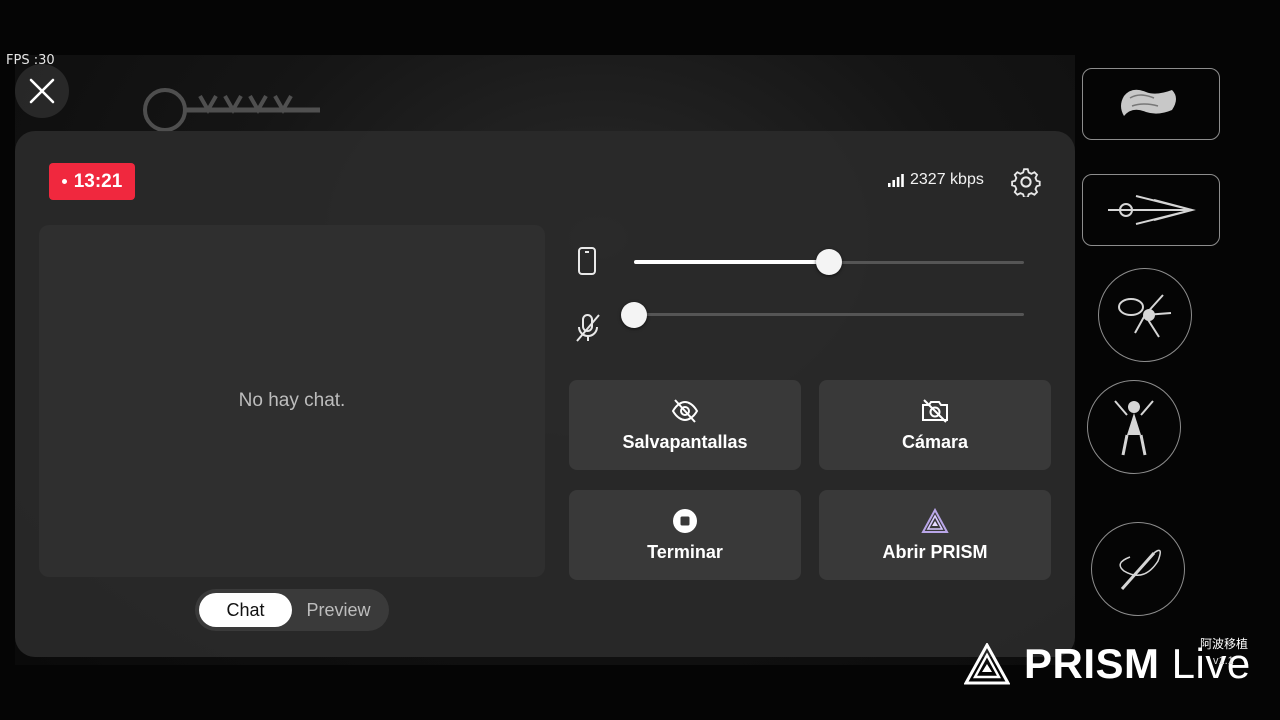  I want to click on screensaver-label: Salvapantallas, so click(685, 441).